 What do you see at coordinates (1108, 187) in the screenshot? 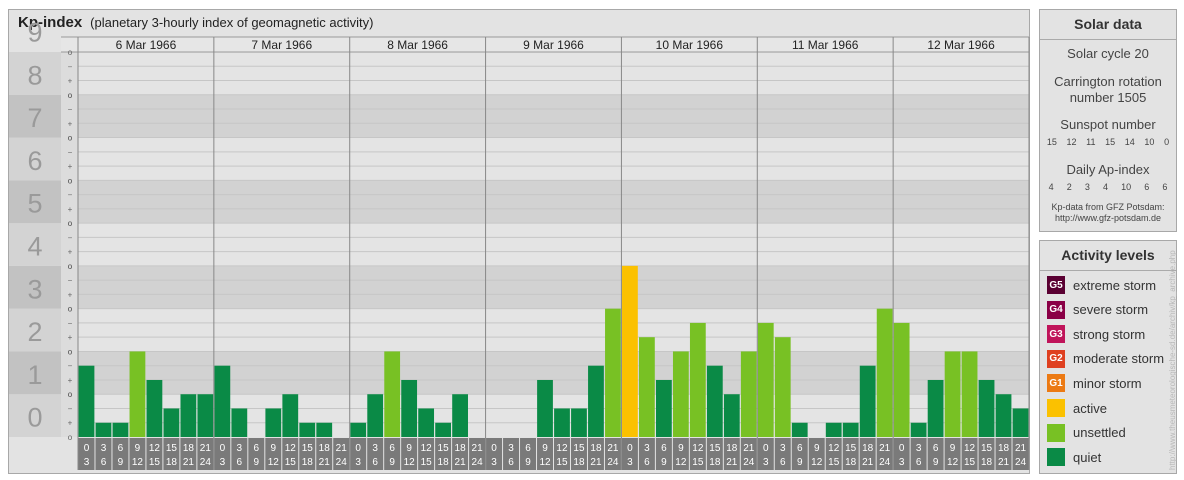
I see `ap-values: 4 2 3 4 10 6 6` at bounding box center [1108, 187].